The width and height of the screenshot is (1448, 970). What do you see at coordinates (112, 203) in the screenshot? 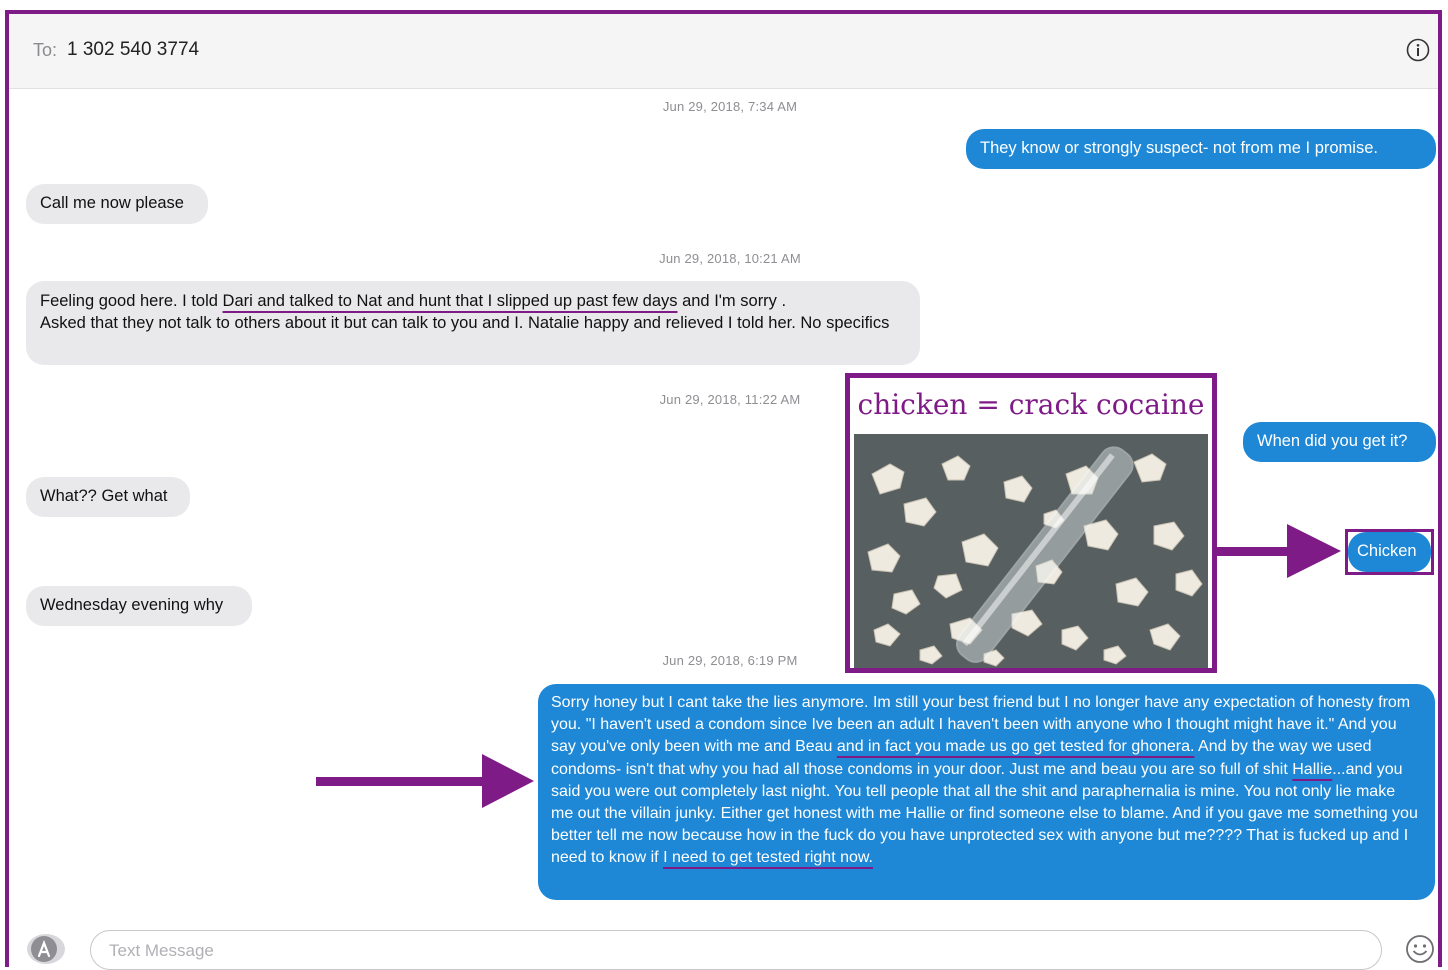
I see `message-text: Call me now please` at bounding box center [112, 203].